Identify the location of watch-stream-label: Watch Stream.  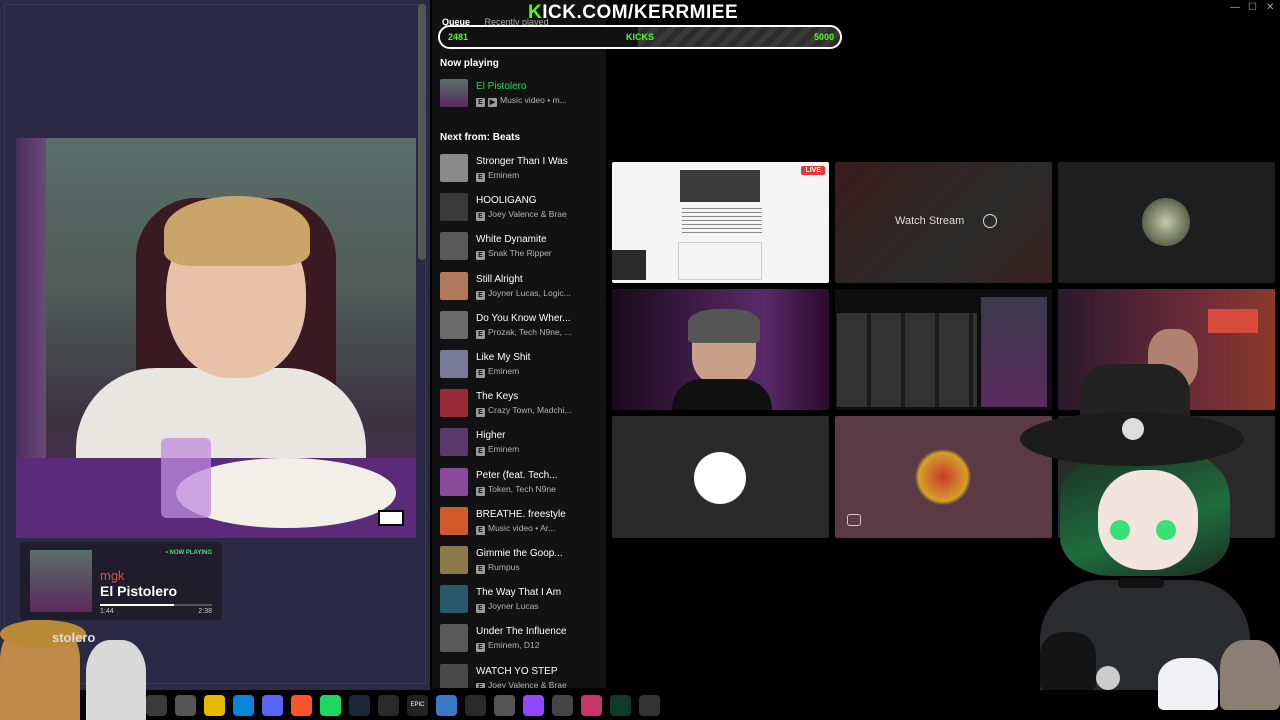
(929, 221).